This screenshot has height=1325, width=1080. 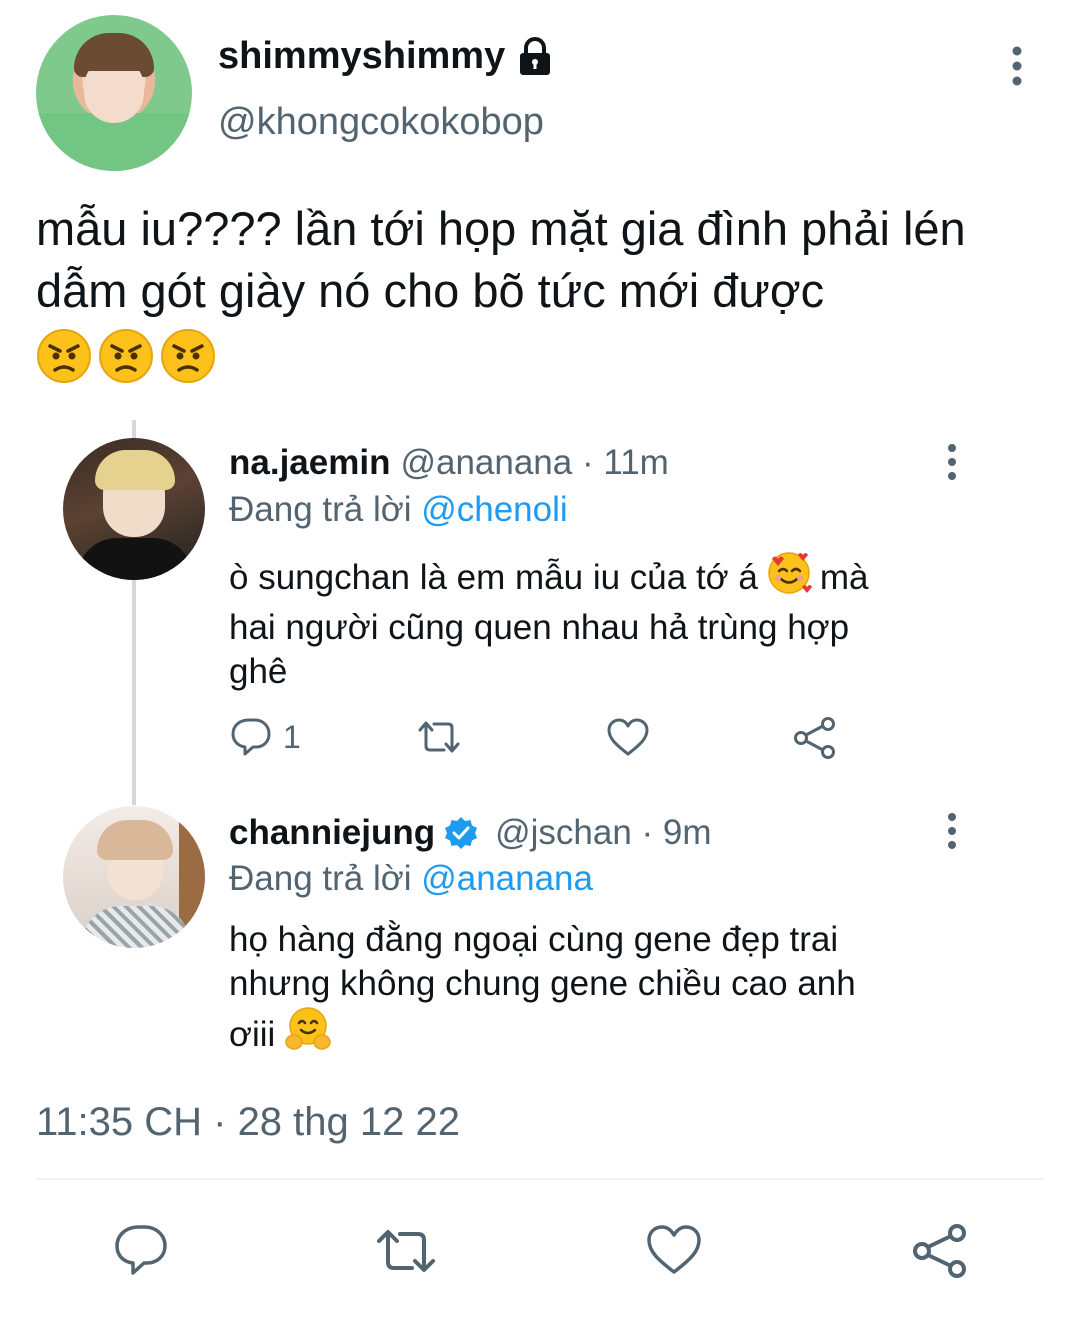 I want to click on reply-text-line: ghê, so click(x=258, y=671).